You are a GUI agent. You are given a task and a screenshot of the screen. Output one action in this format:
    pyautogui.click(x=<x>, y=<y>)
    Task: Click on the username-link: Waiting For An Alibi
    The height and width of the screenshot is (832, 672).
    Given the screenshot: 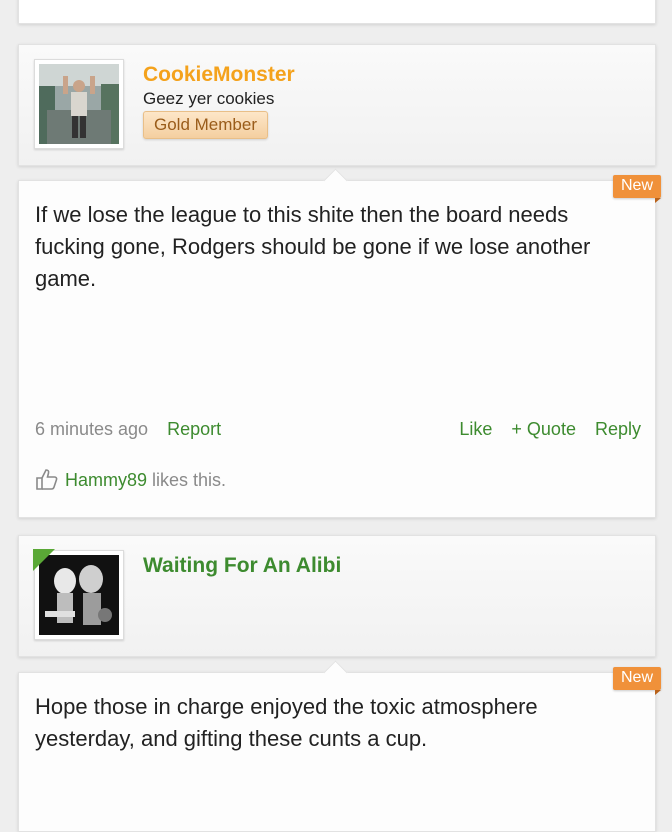 What is the action you would take?
    pyautogui.click(x=242, y=566)
    